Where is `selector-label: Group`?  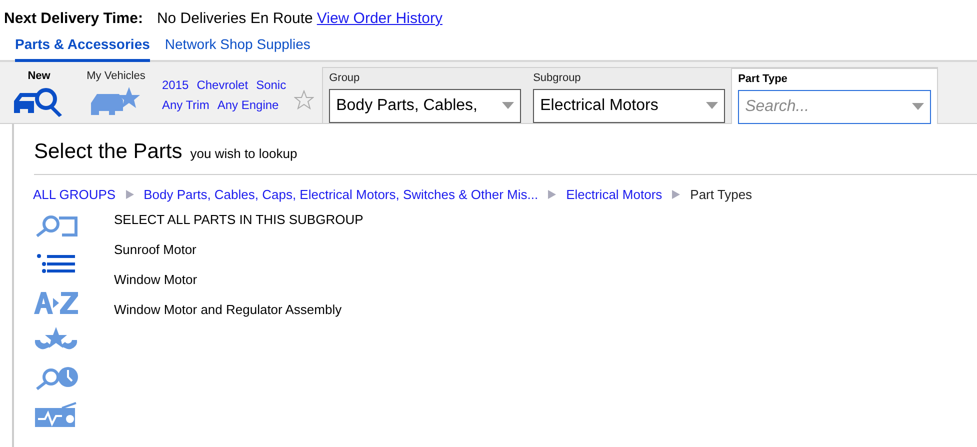
selector-label: Group is located at coordinates (345, 78).